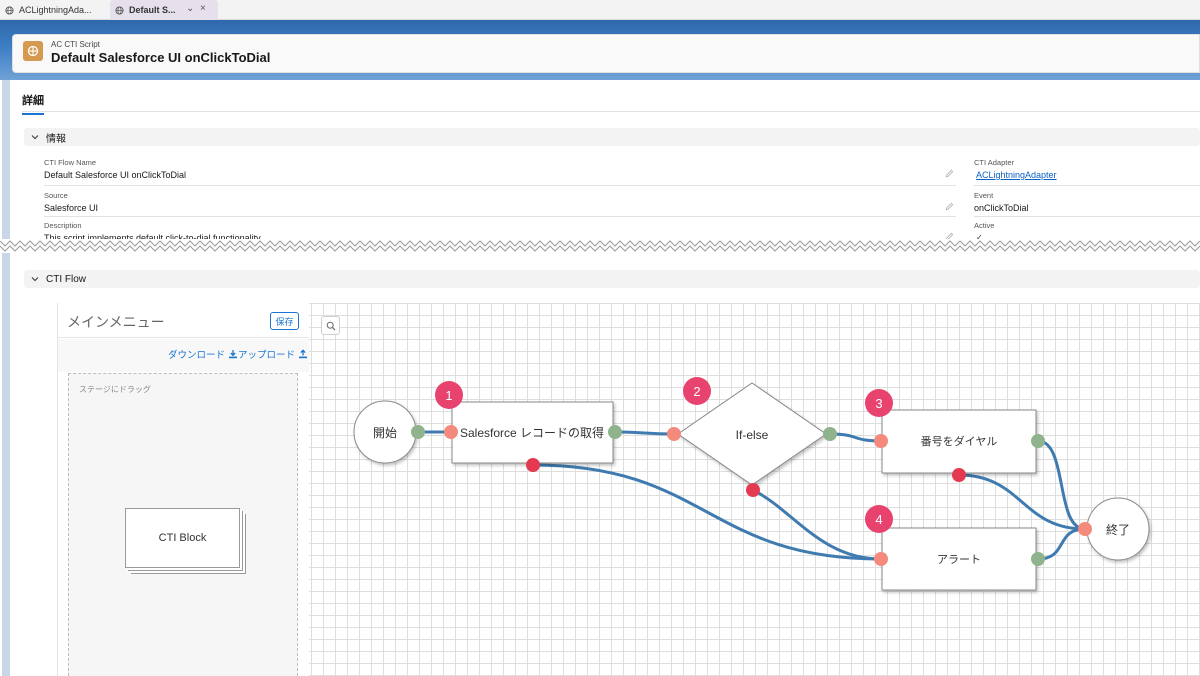 This screenshot has width=1200, height=676. I want to click on get-record-node: Salesforce レコードの取得, so click(532, 432).